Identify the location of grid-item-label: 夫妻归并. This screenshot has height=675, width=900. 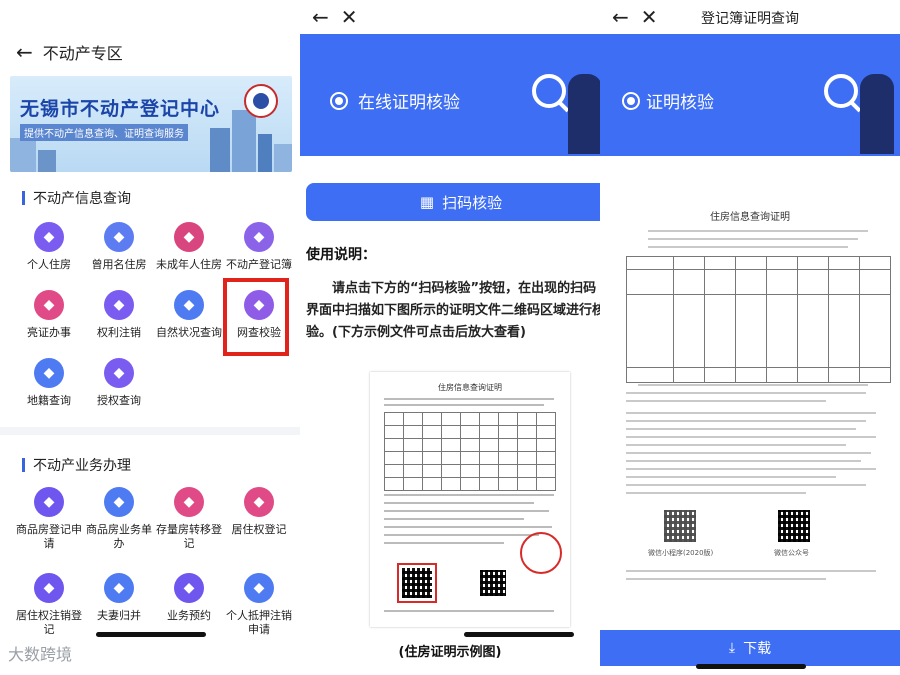
(119, 615).